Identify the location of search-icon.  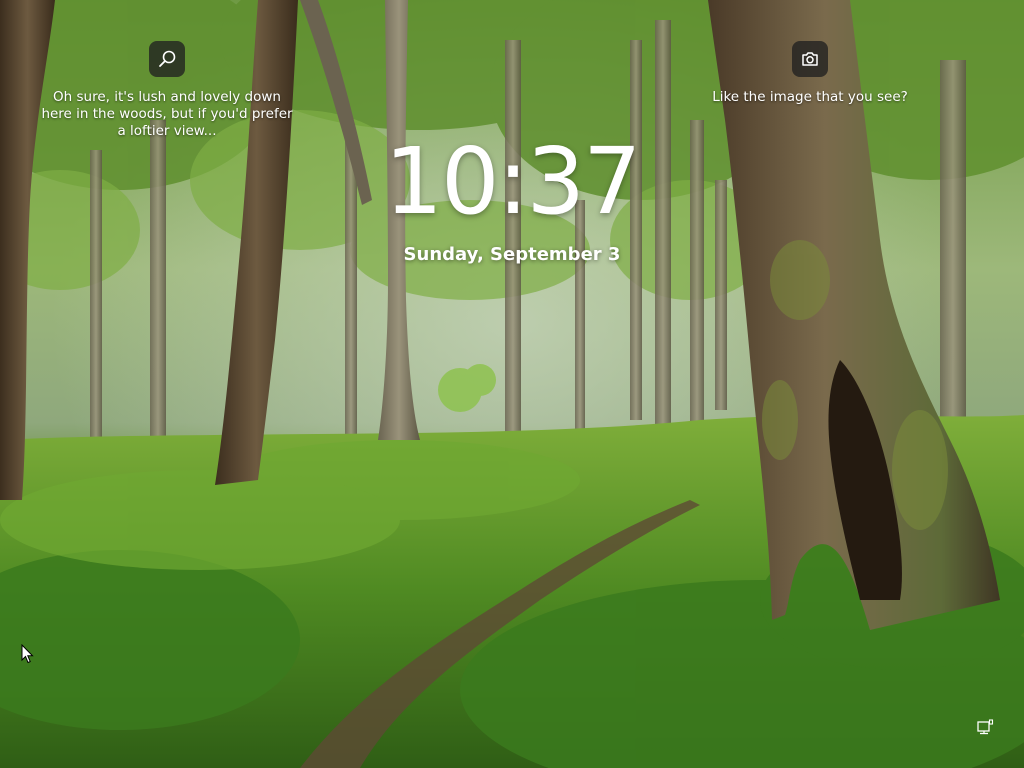
(167, 58).